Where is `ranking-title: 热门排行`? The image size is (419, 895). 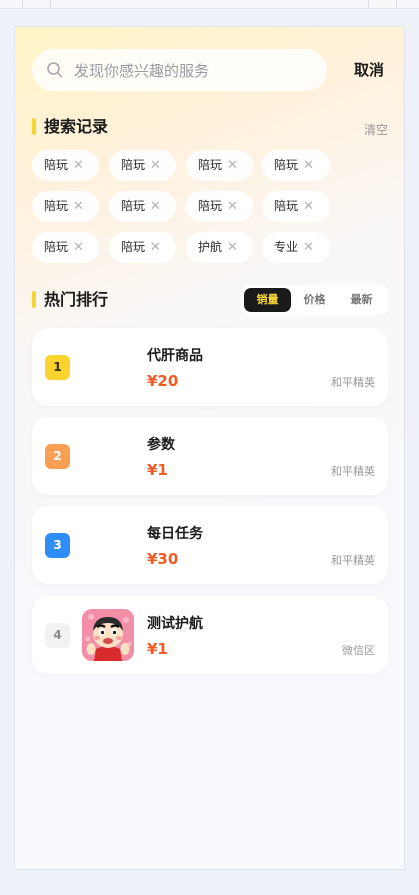 ranking-title: 热门排行 is located at coordinates (76, 299).